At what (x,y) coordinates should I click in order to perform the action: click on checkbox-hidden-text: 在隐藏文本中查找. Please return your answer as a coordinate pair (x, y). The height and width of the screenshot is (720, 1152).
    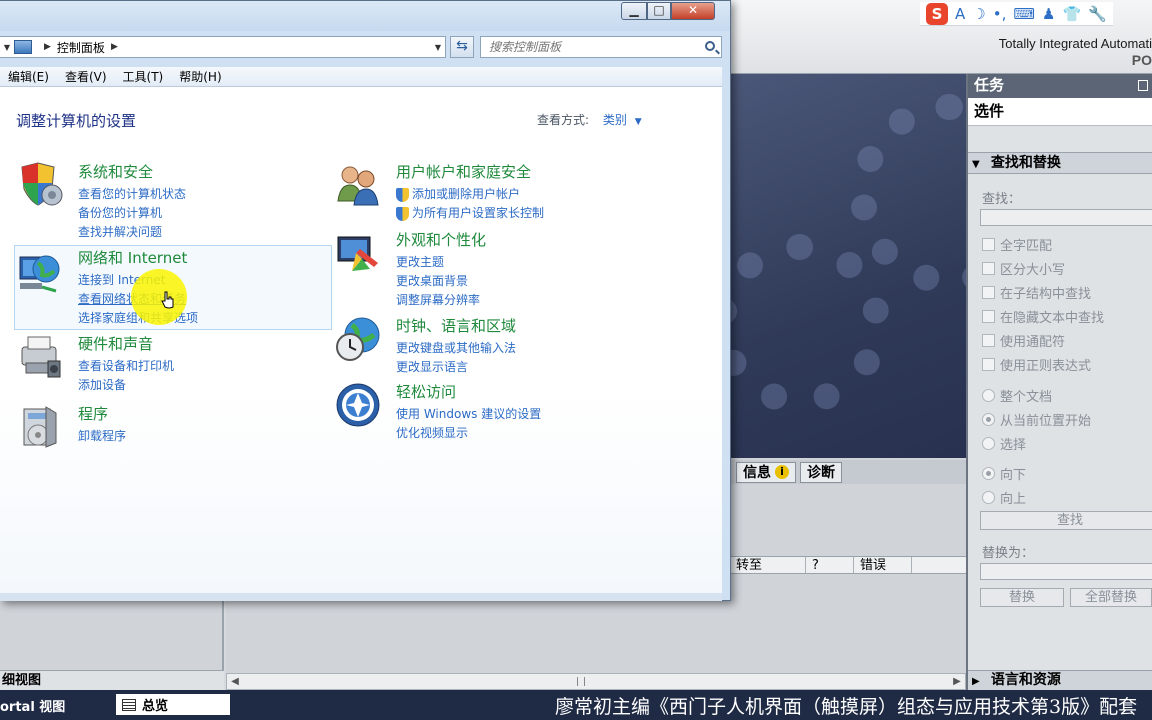
    Looking at the image, I should click on (1060, 316).